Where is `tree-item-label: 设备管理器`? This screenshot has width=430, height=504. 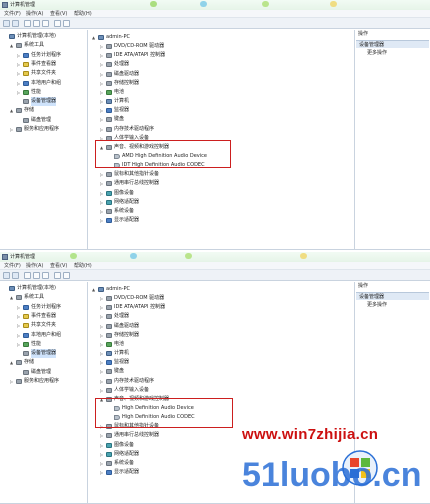 tree-item-label: 设备管理器 is located at coordinates (44, 354).